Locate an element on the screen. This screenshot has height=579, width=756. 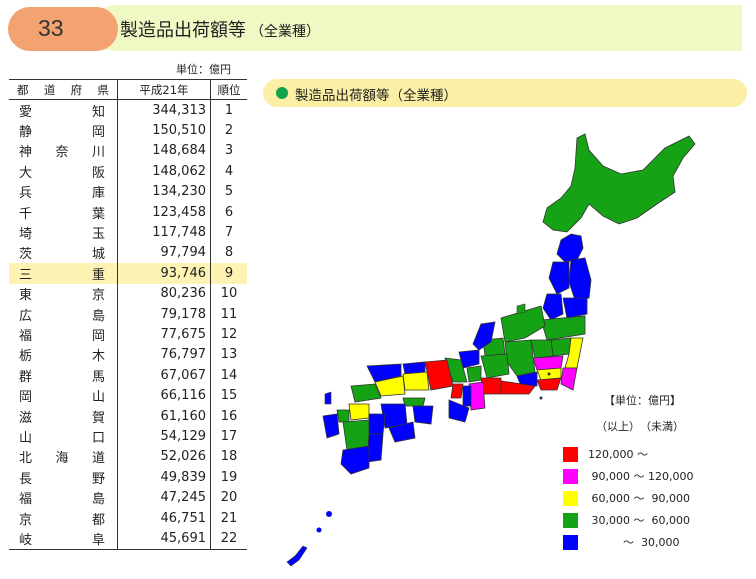
cell-value: 93,746 is located at coordinates (164, 273).